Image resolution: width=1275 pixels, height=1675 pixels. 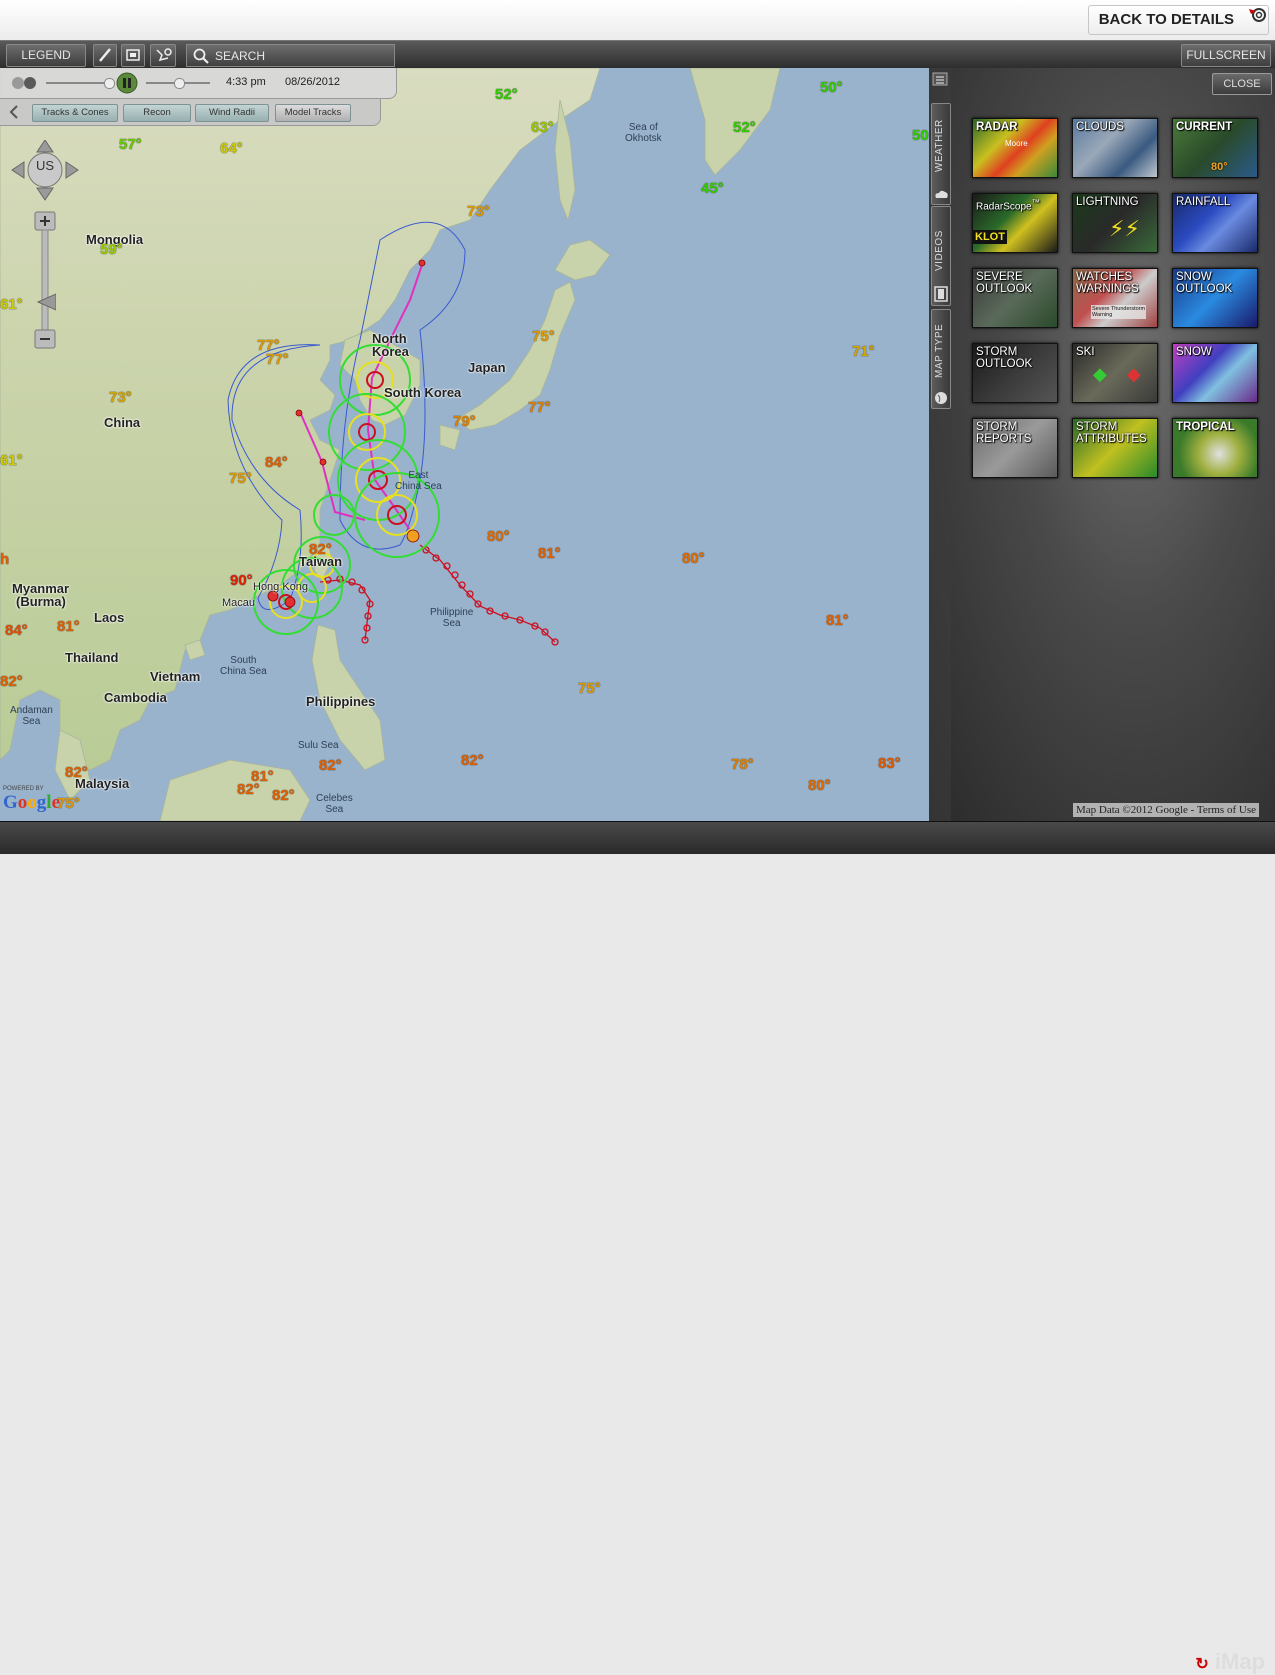 What do you see at coordinates (120, 397) in the screenshot?
I see `temperature-label: 73°` at bounding box center [120, 397].